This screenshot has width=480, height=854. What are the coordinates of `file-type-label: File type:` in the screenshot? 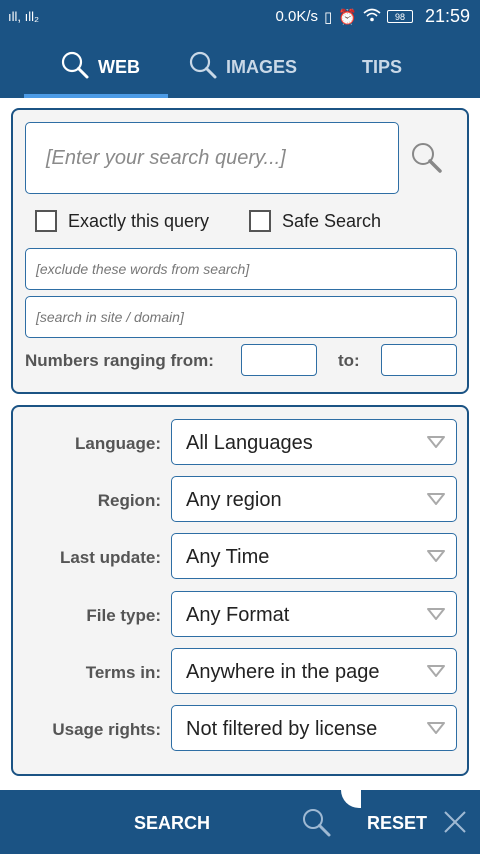 It's located at (123, 615).